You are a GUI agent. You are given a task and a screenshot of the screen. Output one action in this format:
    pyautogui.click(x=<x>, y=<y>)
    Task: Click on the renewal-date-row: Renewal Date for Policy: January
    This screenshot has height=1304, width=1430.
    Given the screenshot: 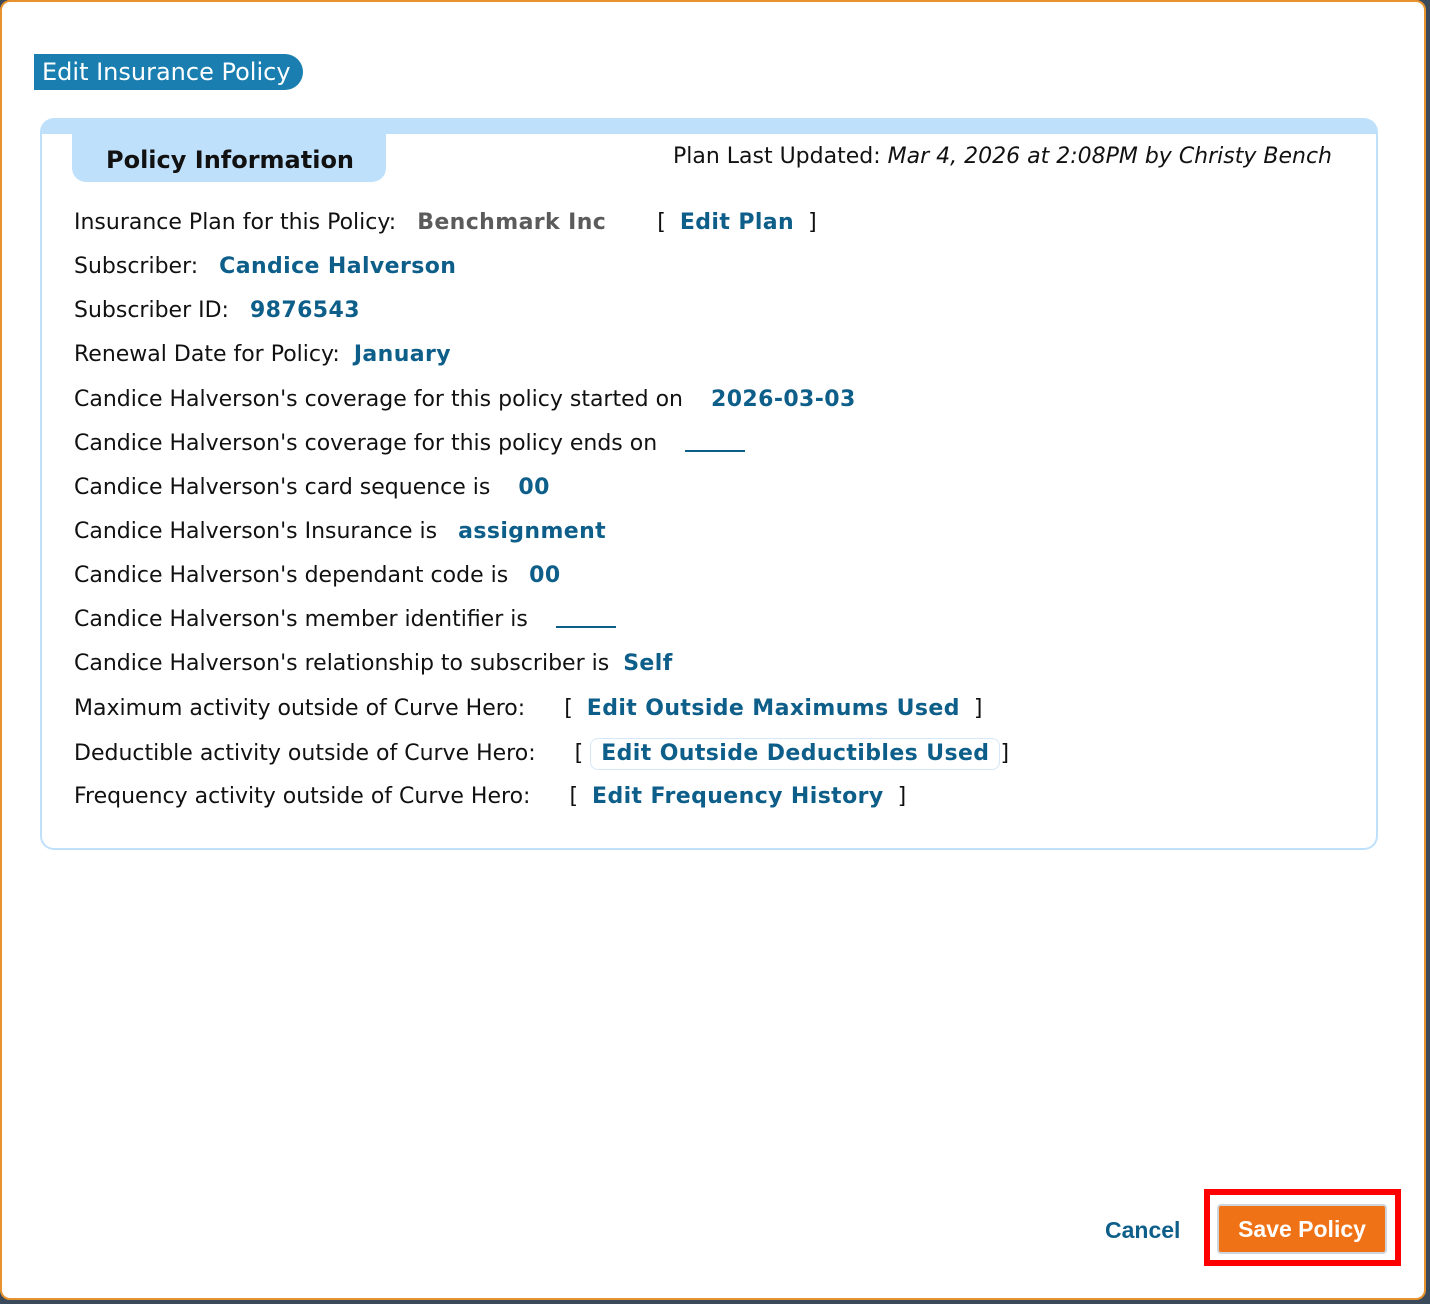 What is the action you would take?
    pyautogui.click(x=262, y=355)
    